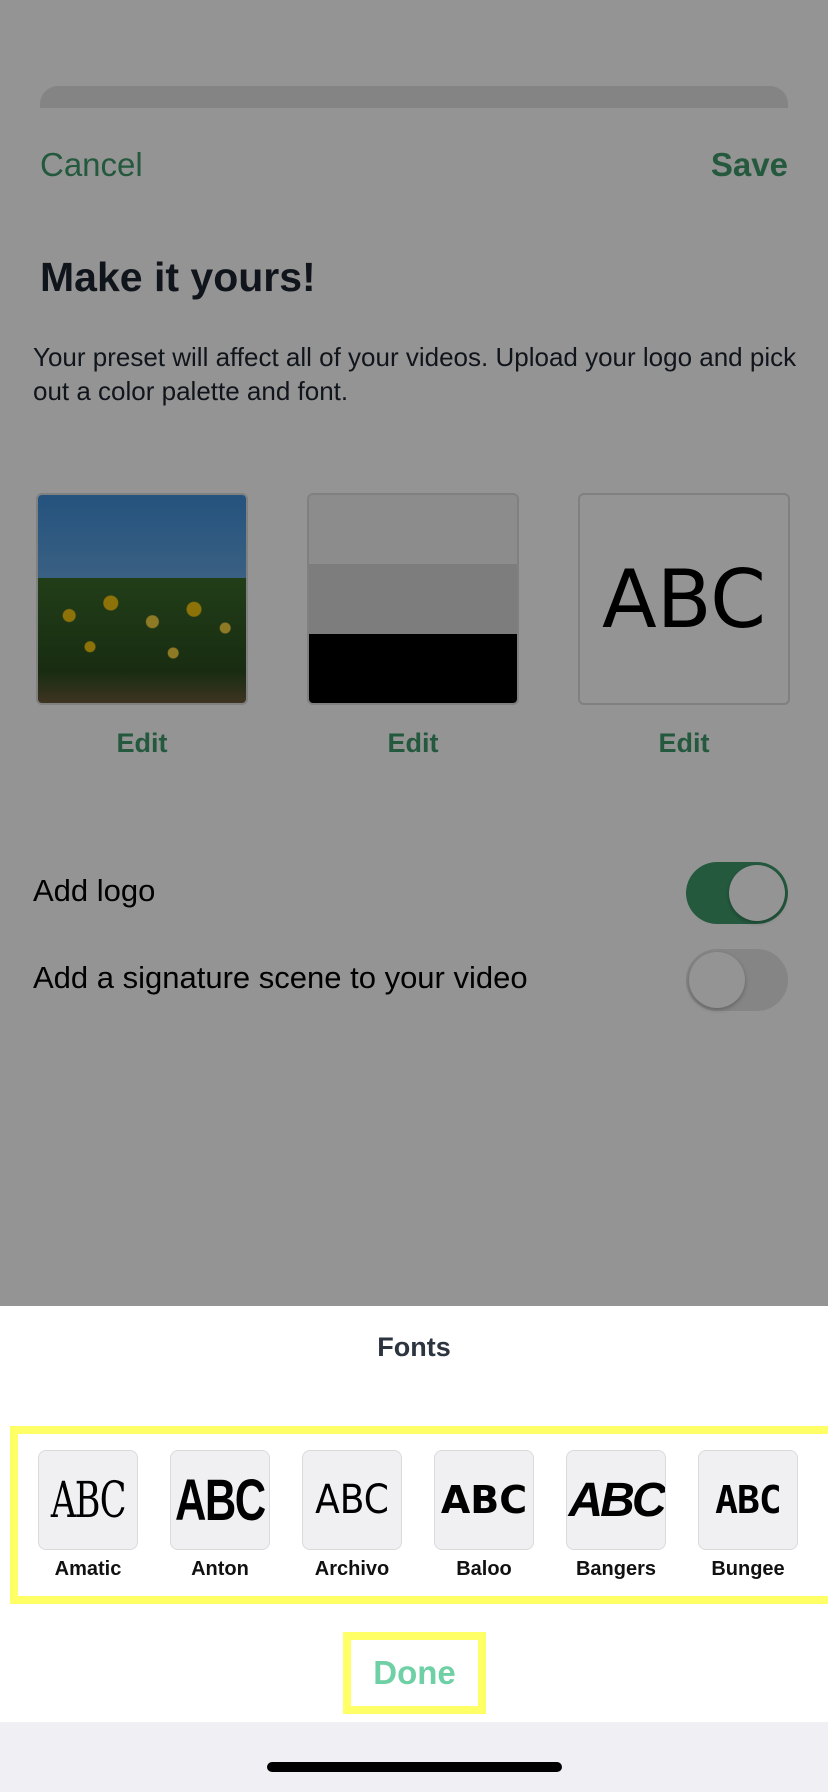 The height and width of the screenshot is (1792, 828). Describe the element at coordinates (414, 1757) in the screenshot. I see `home-indicator-area` at that location.